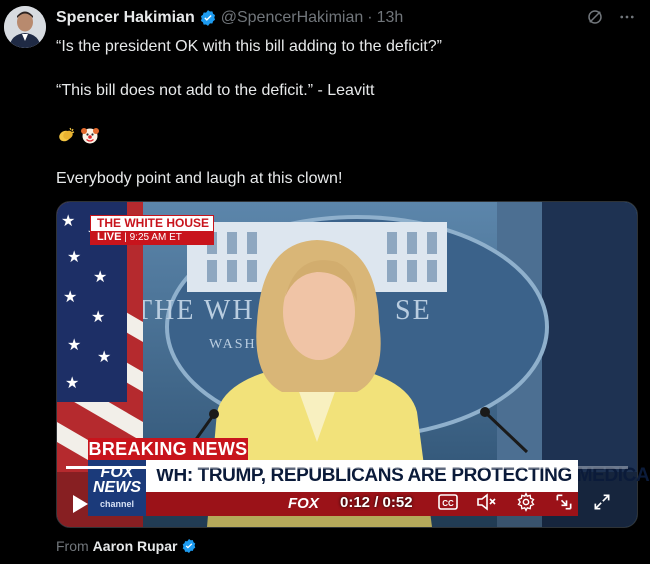  I want to click on white-house-bug: THE WHITE HOUSE LIVE | 9:25 AM ET, so click(152, 230).